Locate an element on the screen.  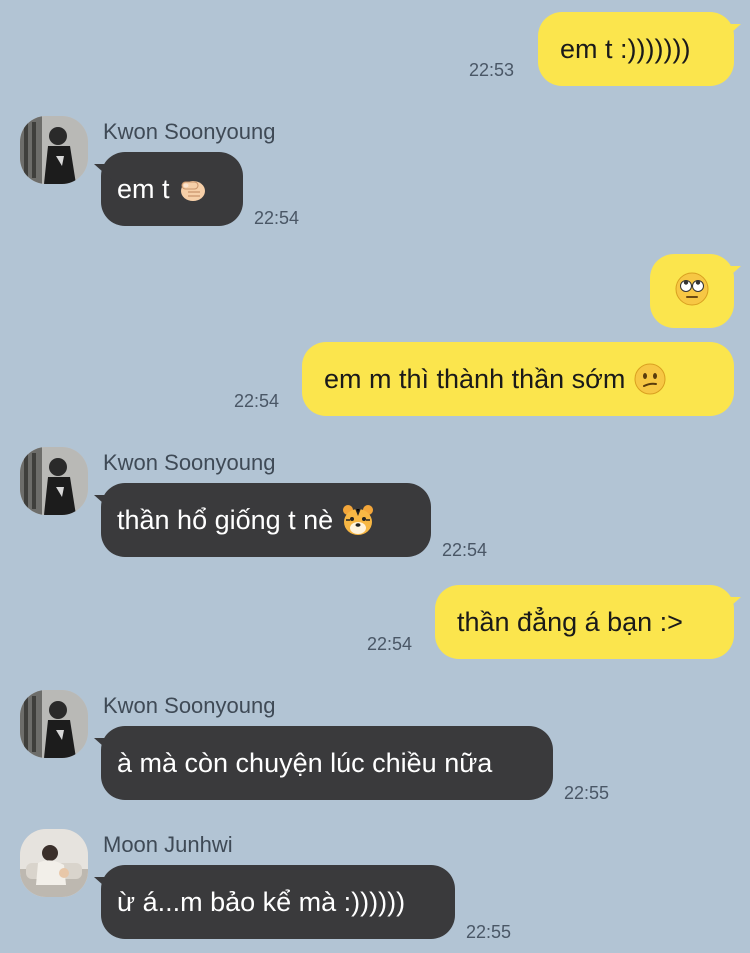
outgoing-message-bubble: thần đẳng á bạn :> is located at coordinates (584, 622).